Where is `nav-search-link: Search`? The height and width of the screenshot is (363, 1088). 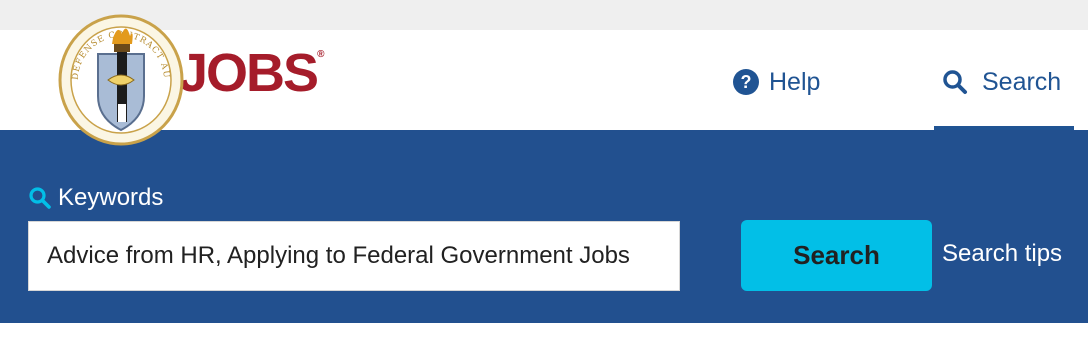 nav-search-link: Search is located at coordinates (1004, 99).